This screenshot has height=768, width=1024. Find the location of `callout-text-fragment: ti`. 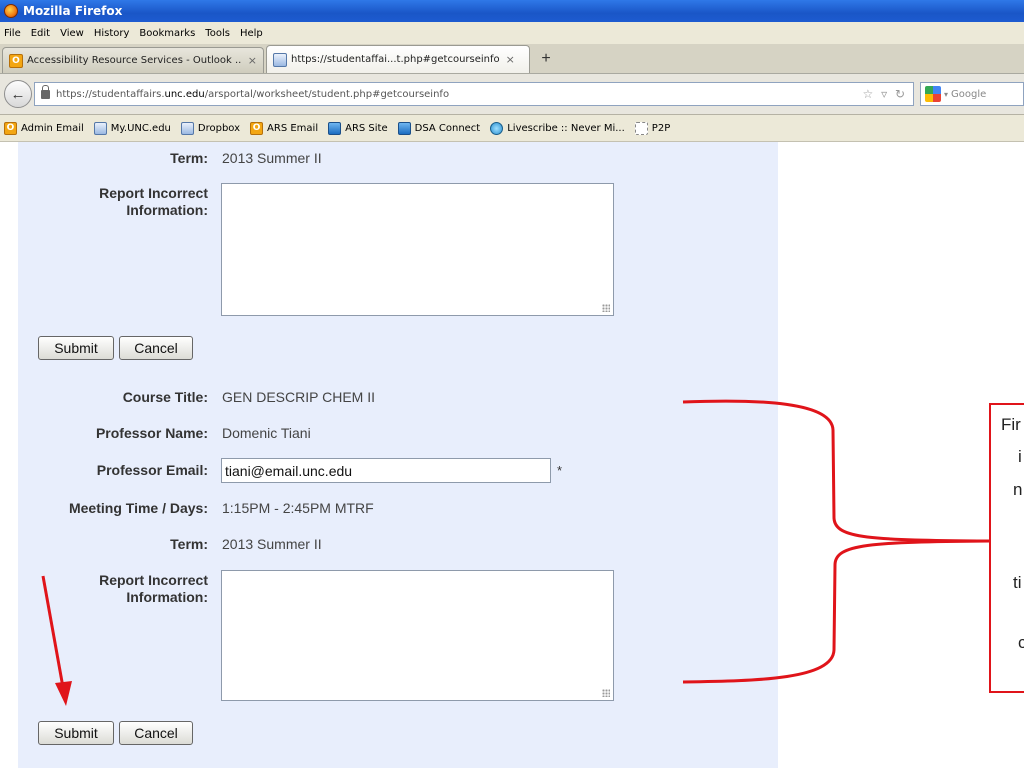

callout-text-fragment: ti is located at coordinates (1017, 582).